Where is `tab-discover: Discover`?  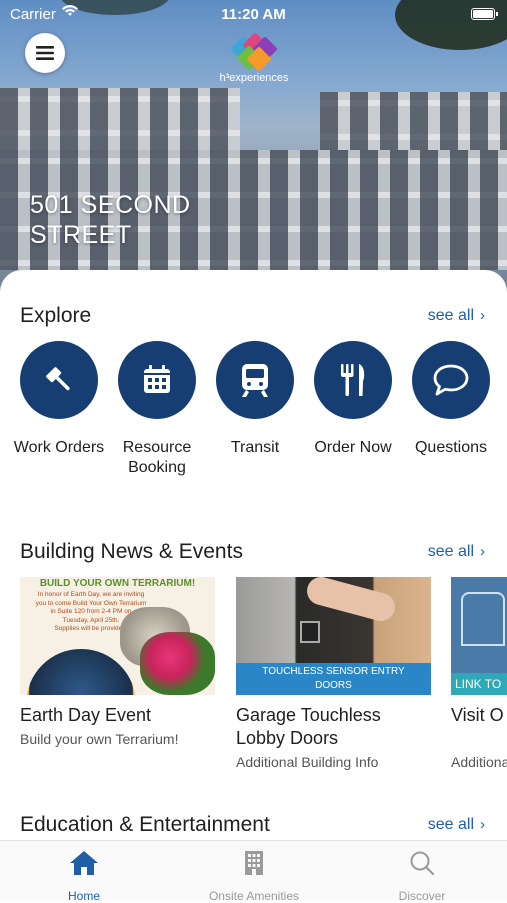 tab-discover: Discover is located at coordinates (422, 876).